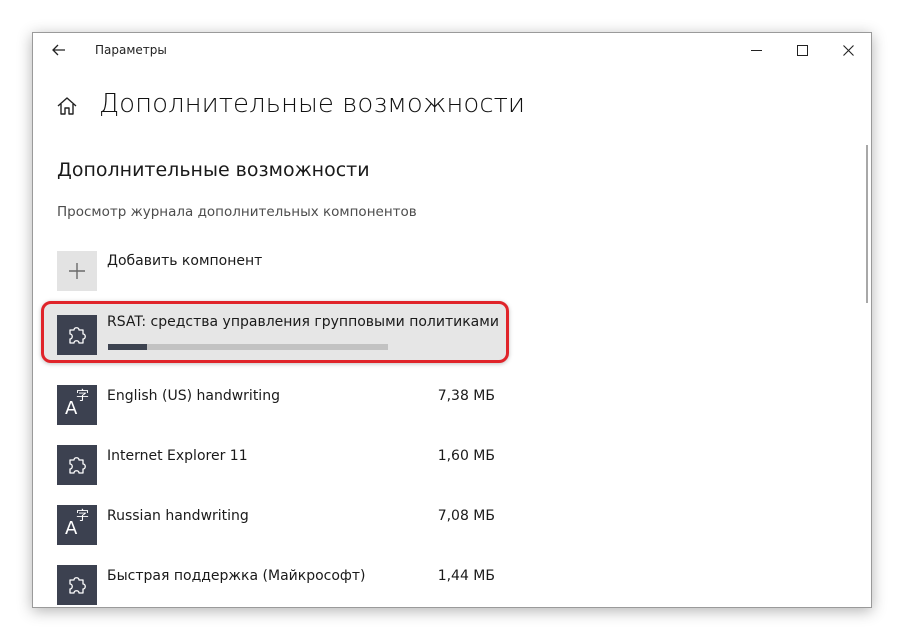 The width and height of the screenshot is (904, 640). I want to click on feature-name: Internet Explorer 11, so click(177, 456).